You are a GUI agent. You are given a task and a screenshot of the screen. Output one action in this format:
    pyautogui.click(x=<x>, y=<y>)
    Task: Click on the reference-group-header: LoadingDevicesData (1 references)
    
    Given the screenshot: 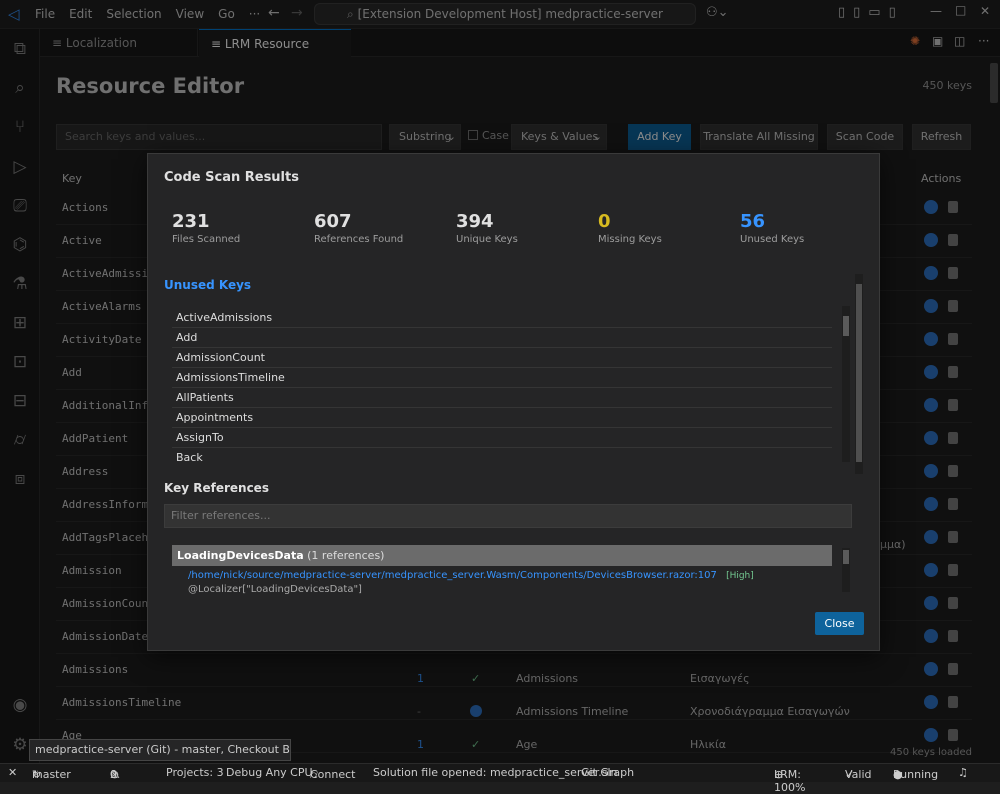 What is the action you would take?
    pyautogui.click(x=502, y=555)
    